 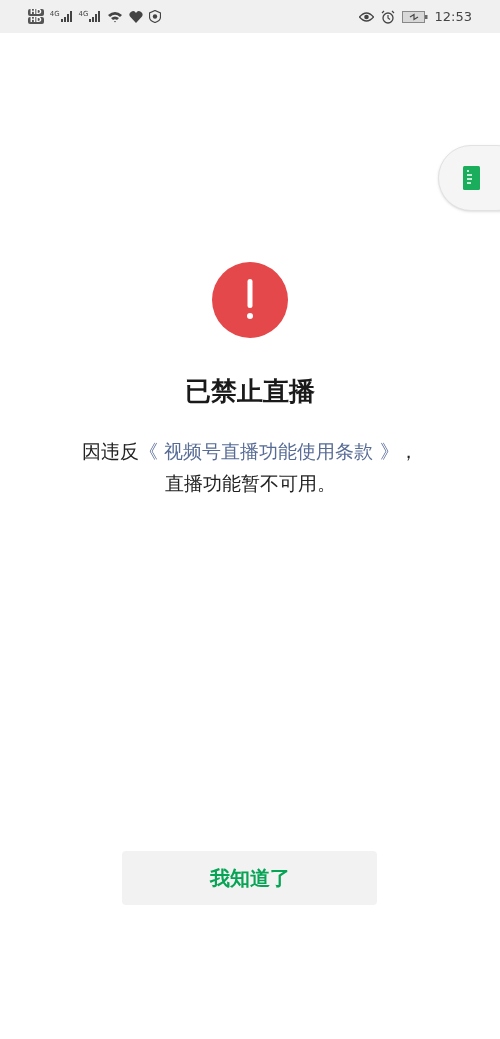 What do you see at coordinates (269, 451) in the screenshot?
I see `terms-link: 《 视频号直播功能使用条款 》` at bounding box center [269, 451].